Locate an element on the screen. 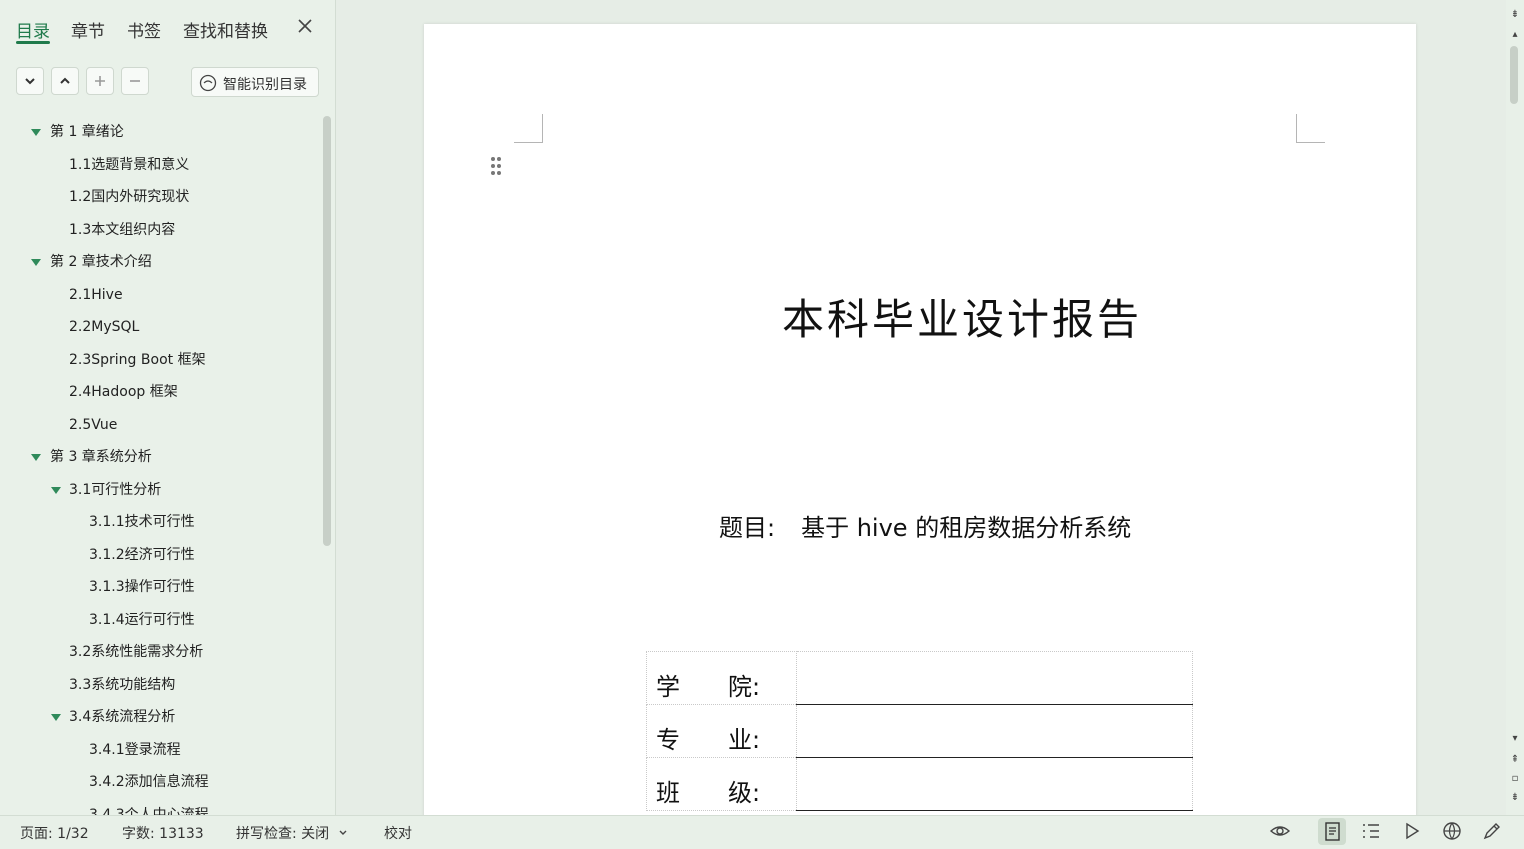 Image resolution: width=1524 pixels, height=849 pixels. spell-check-status: 拼写检查: 关闭 is located at coordinates (292, 833).